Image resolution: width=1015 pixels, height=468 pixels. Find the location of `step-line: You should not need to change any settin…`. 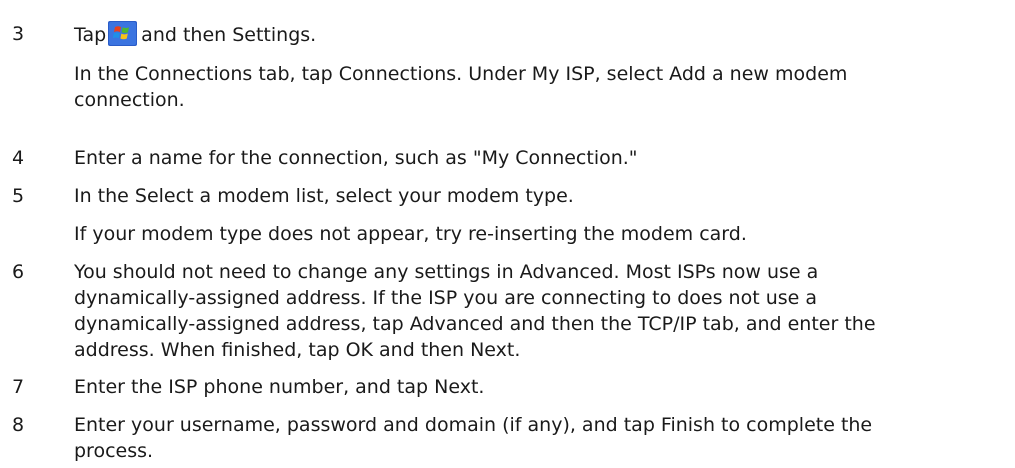

step-line: You should not need to change any settin… is located at coordinates (446, 272).